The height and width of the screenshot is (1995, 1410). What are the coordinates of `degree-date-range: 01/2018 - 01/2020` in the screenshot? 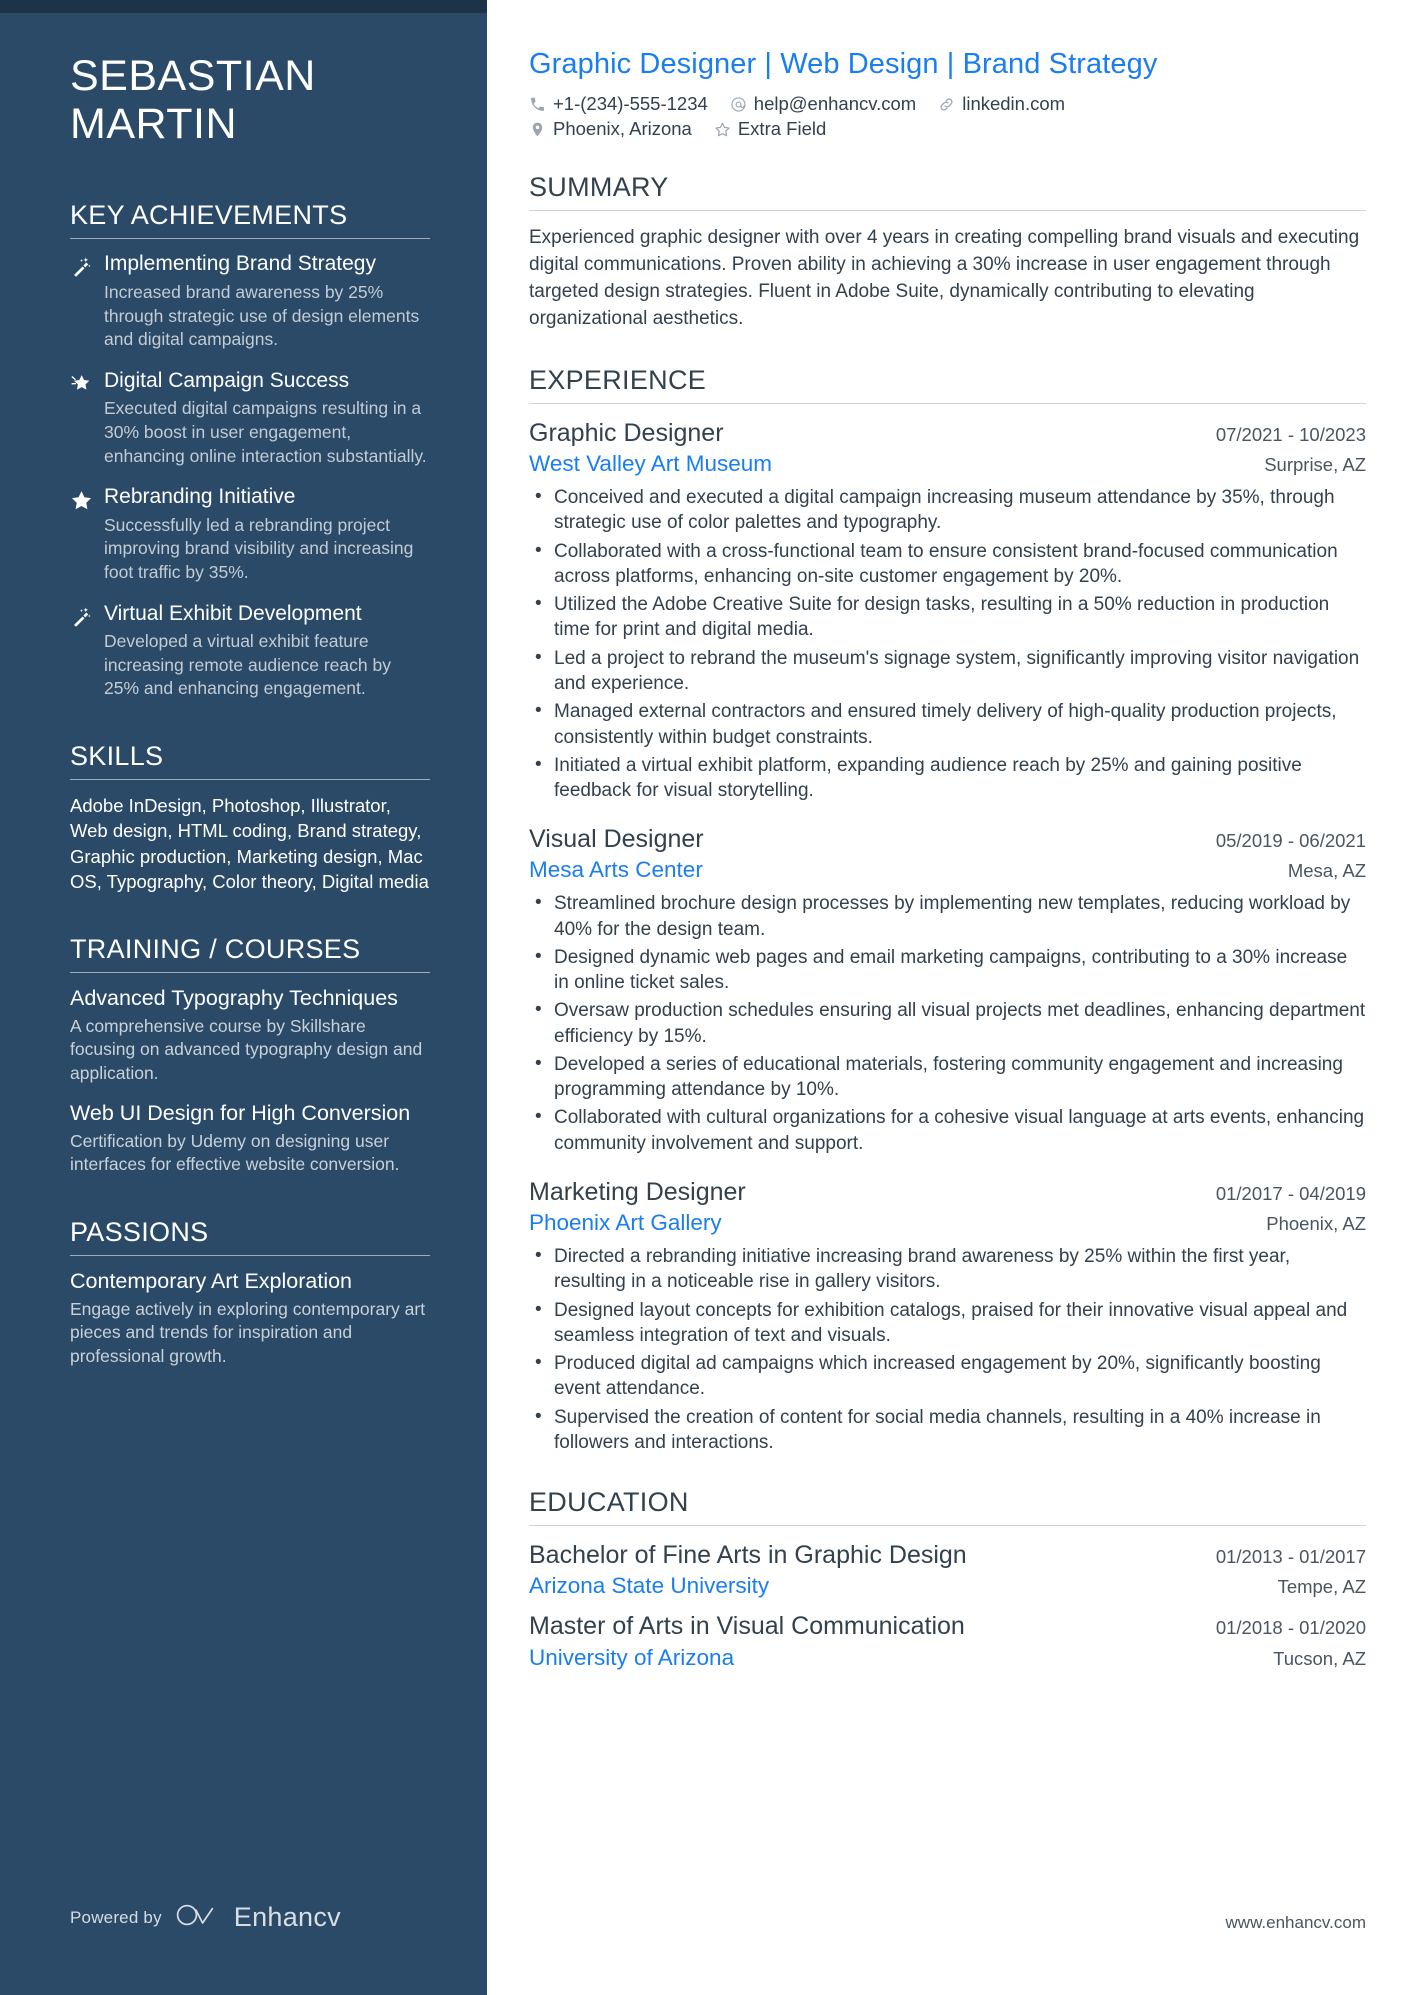 It's located at (1290, 1628).